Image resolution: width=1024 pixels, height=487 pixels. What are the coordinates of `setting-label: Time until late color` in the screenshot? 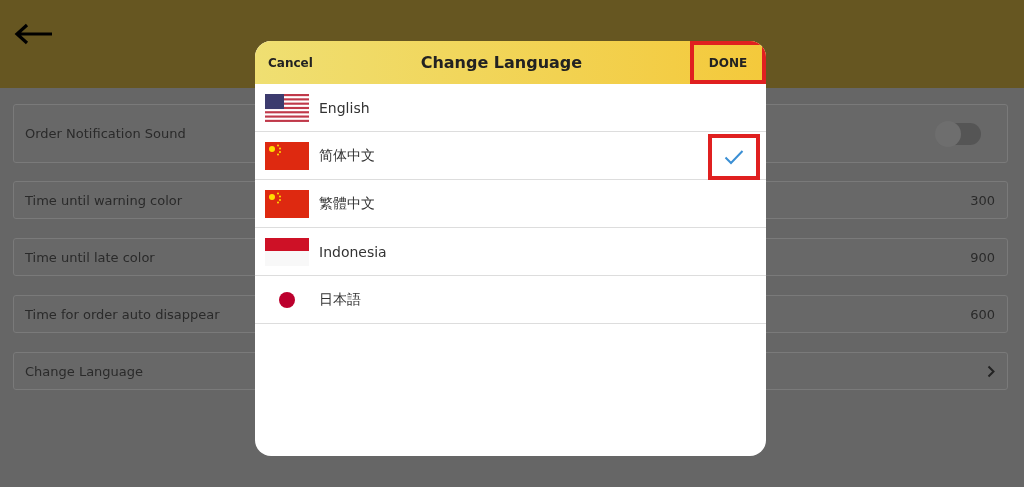 It's located at (90, 257).